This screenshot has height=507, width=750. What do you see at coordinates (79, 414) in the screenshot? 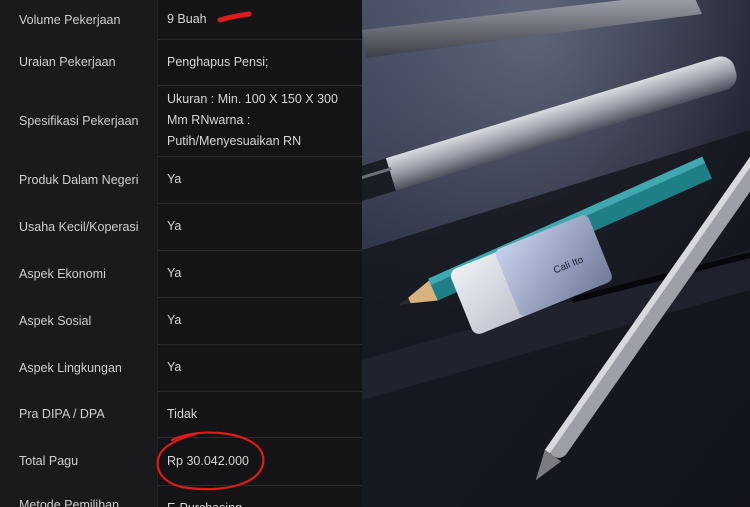
I see `row-label: Pra DIPA / DPA` at bounding box center [79, 414].